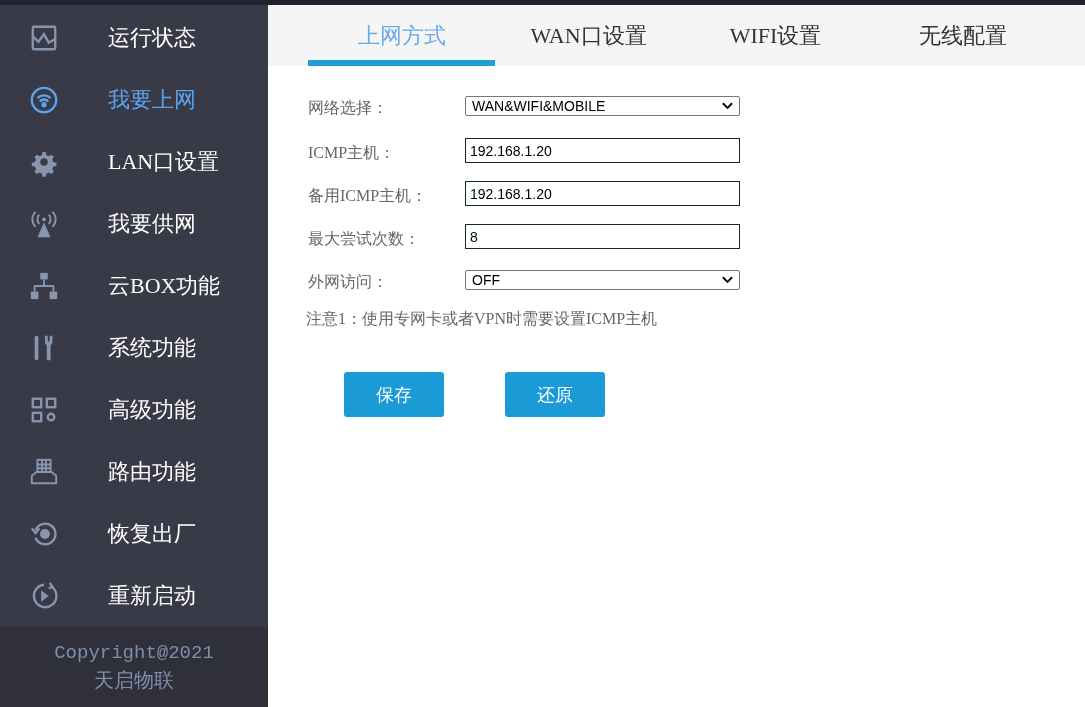 The width and height of the screenshot is (1085, 707). I want to click on copyright-text: 天启物联, so click(134, 680).